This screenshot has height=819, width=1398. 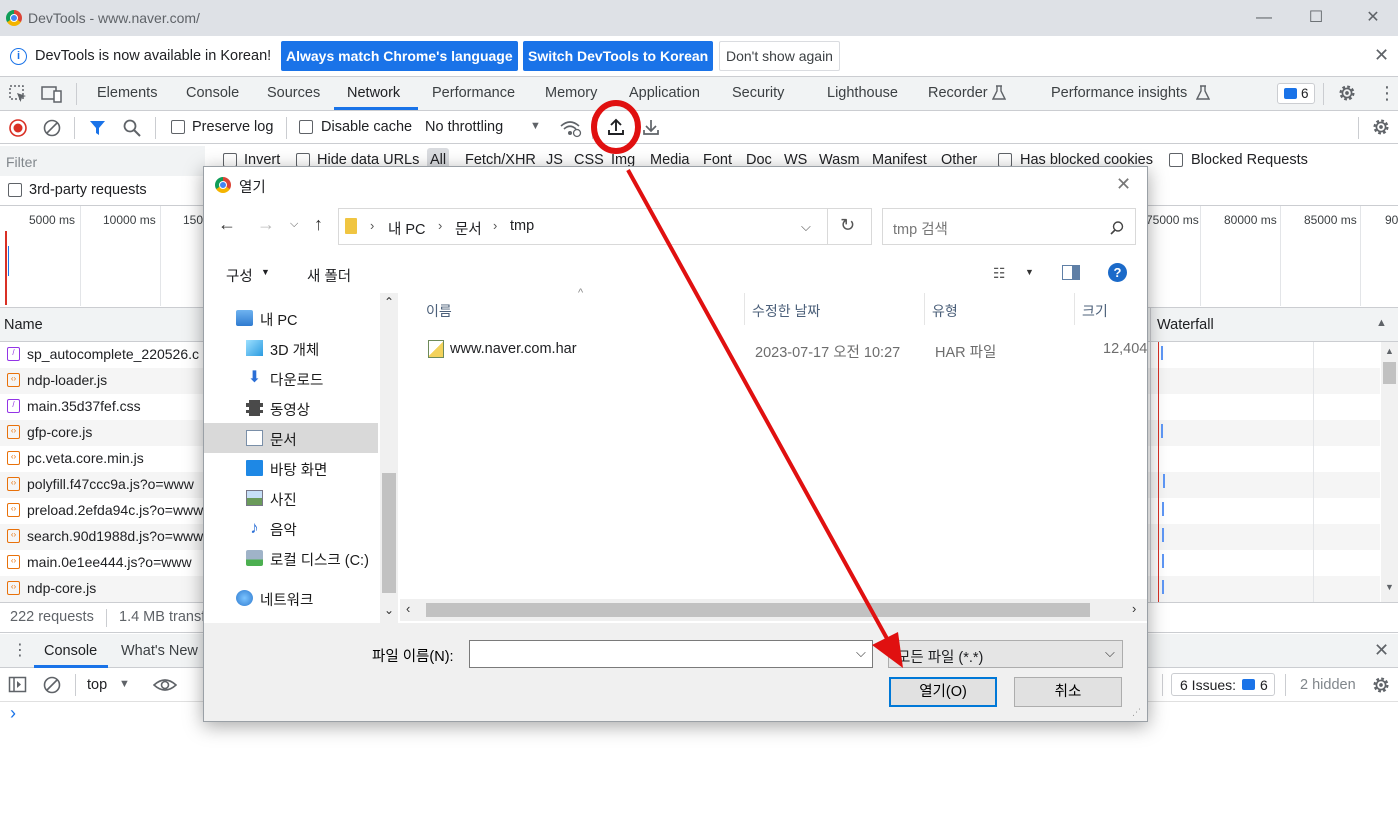 I want to click on new-folder-button: 새 폴더, so click(x=329, y=275).